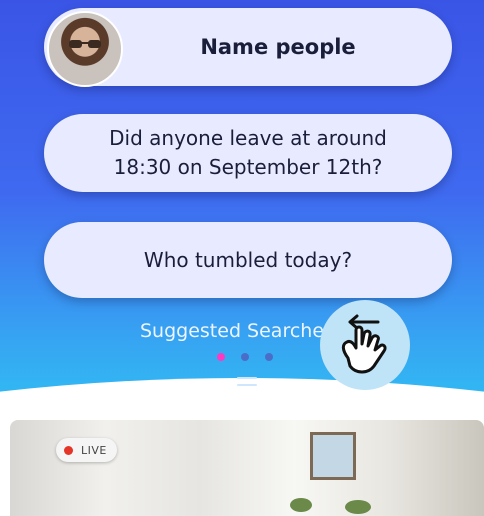 The image size is (484, 516). I want to click on avatar, so click(85, 49).